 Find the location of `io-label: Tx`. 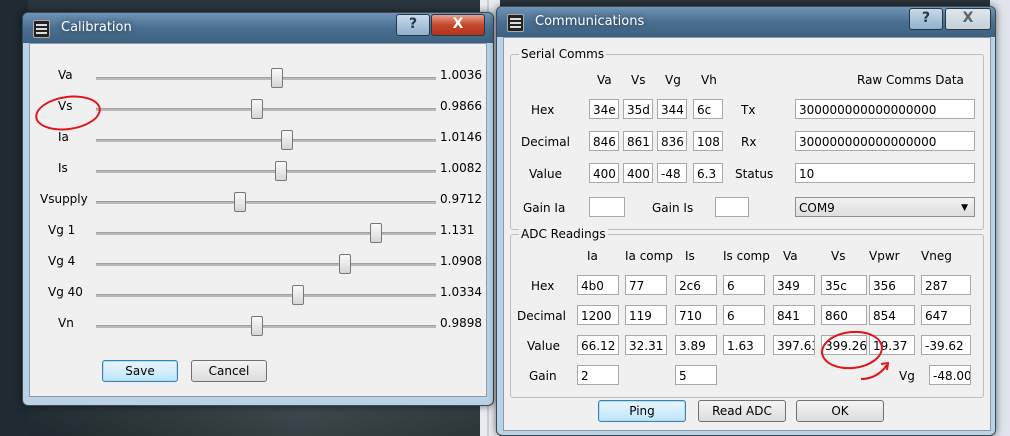

io-label: Tx is located at coordinates (748, 110).